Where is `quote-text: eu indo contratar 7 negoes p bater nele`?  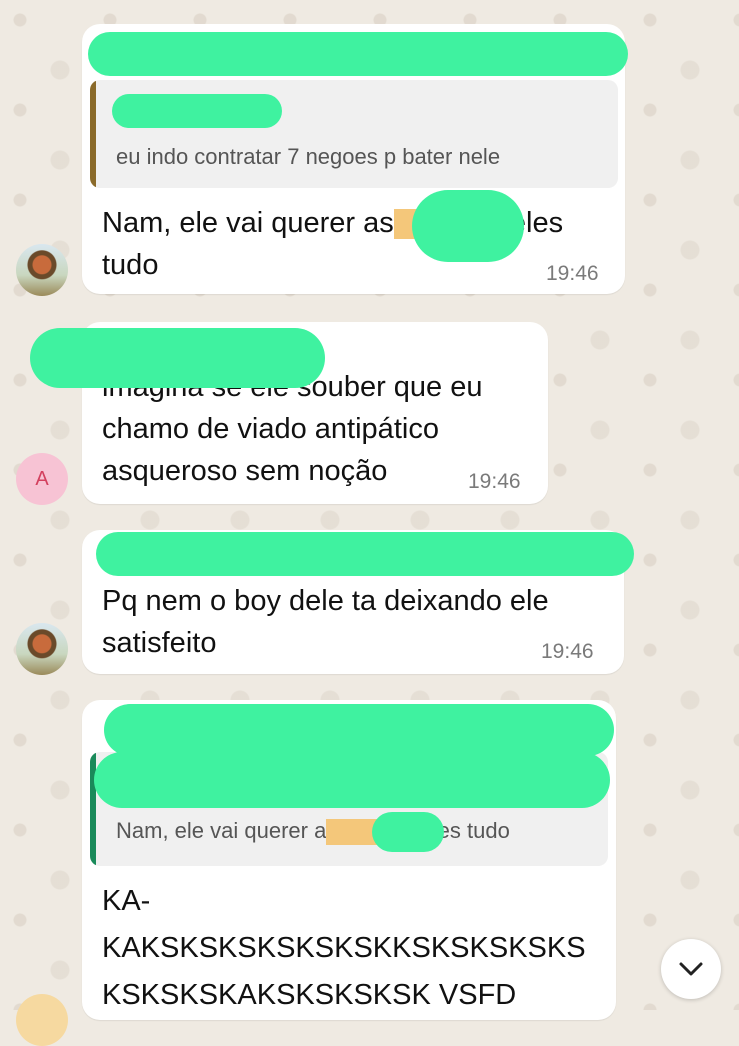 quote-text: eu indo contratar 7 negoes p bater nele is located at coordinates (308, 156).